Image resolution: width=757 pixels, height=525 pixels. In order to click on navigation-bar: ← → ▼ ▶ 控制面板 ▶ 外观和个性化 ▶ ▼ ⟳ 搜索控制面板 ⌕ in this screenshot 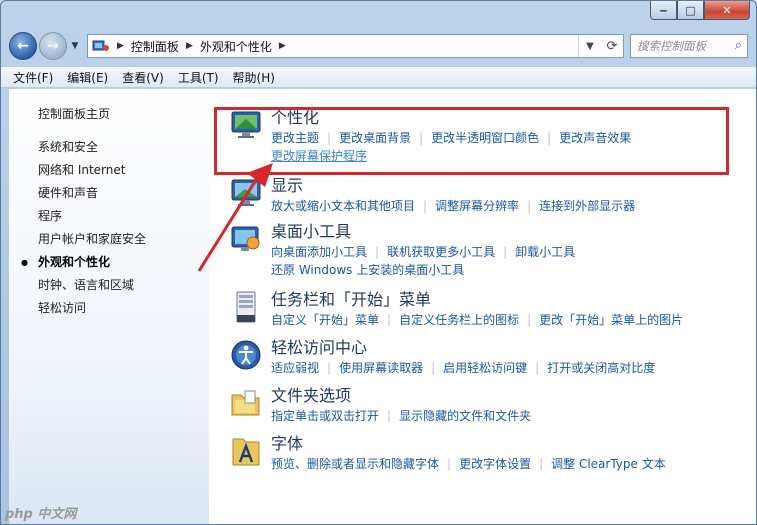, I will do `click(378, 46)`.